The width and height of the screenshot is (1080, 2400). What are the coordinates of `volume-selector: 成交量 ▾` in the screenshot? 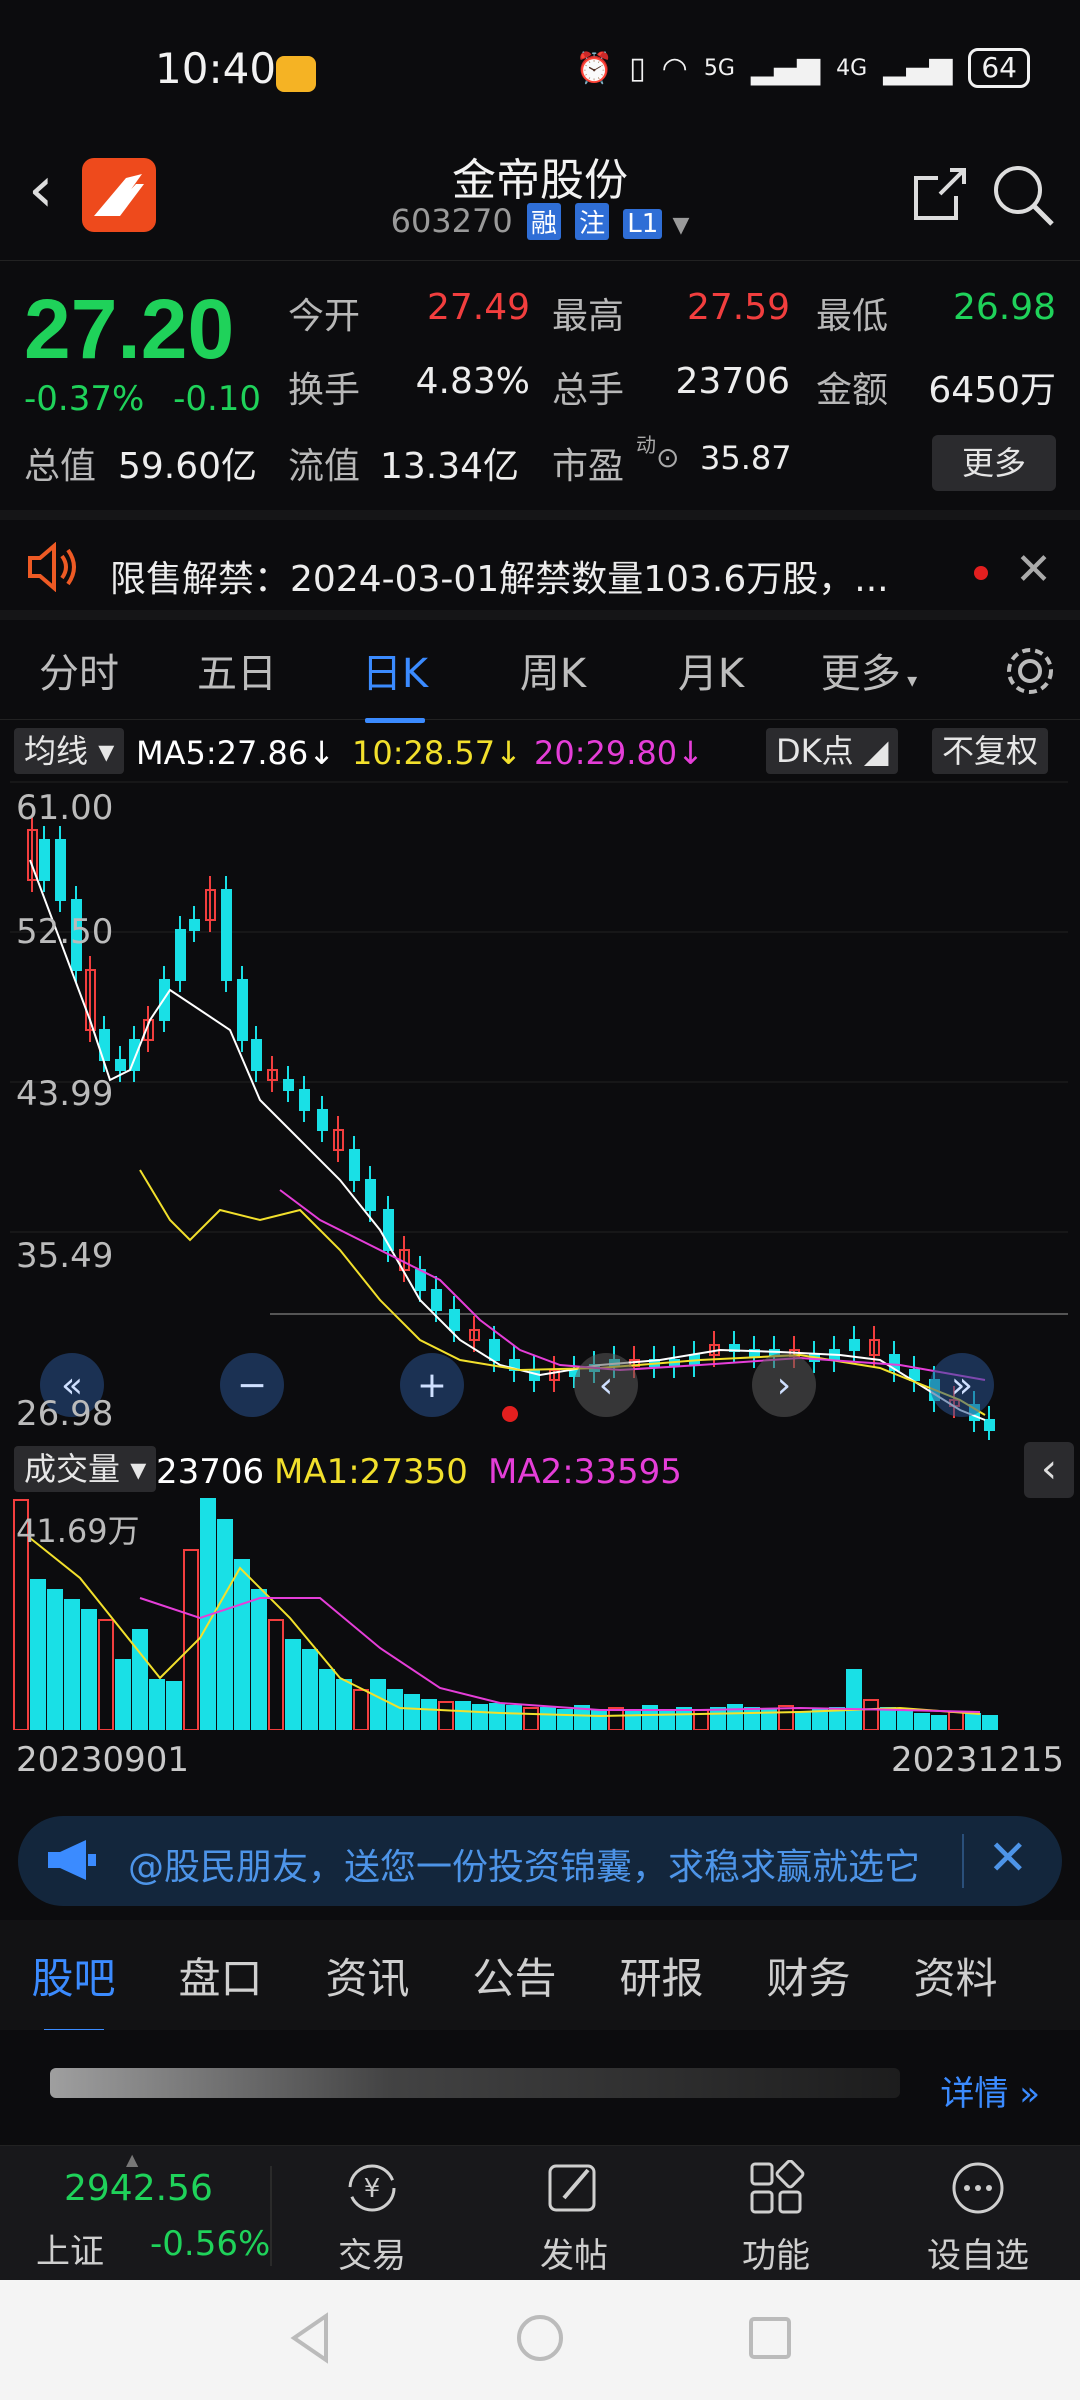 It's located at (85, 1469).